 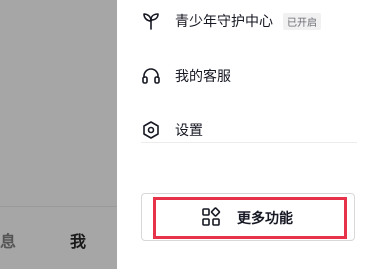 I want to click on headset-icon, so click(x=151, y=76).